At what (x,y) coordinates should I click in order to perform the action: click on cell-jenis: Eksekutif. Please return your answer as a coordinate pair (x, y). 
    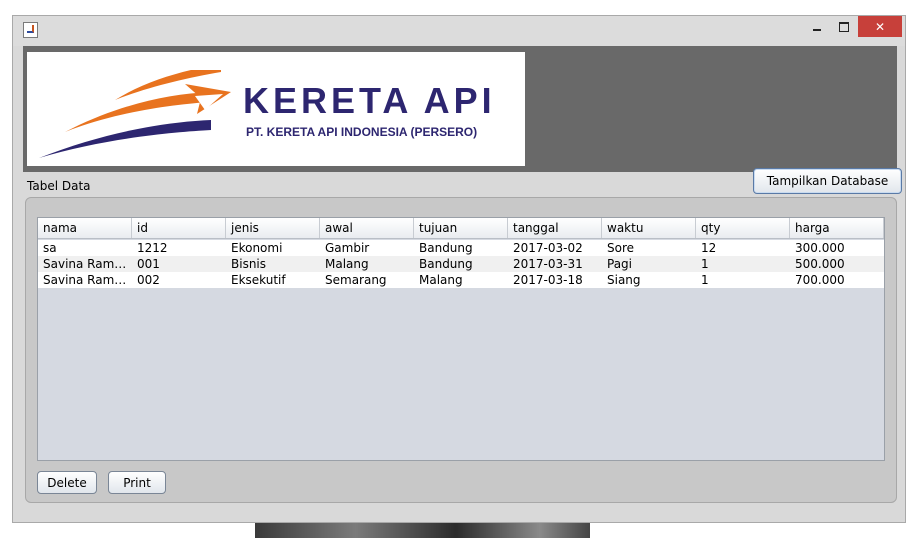
    Looking at the image, I should click on (258, 280).